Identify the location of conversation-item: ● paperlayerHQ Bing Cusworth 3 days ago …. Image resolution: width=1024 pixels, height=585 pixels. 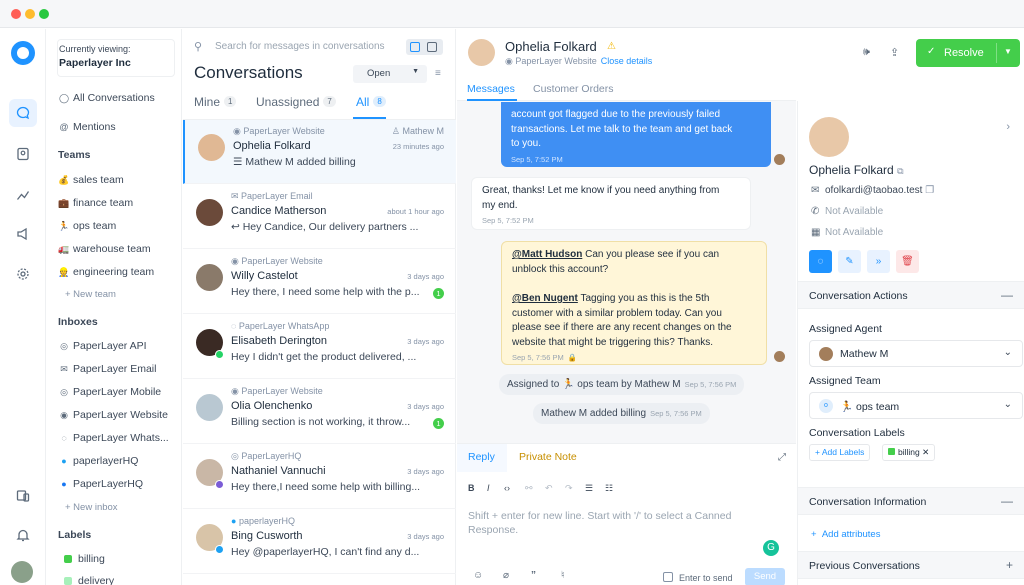
(319, 542).